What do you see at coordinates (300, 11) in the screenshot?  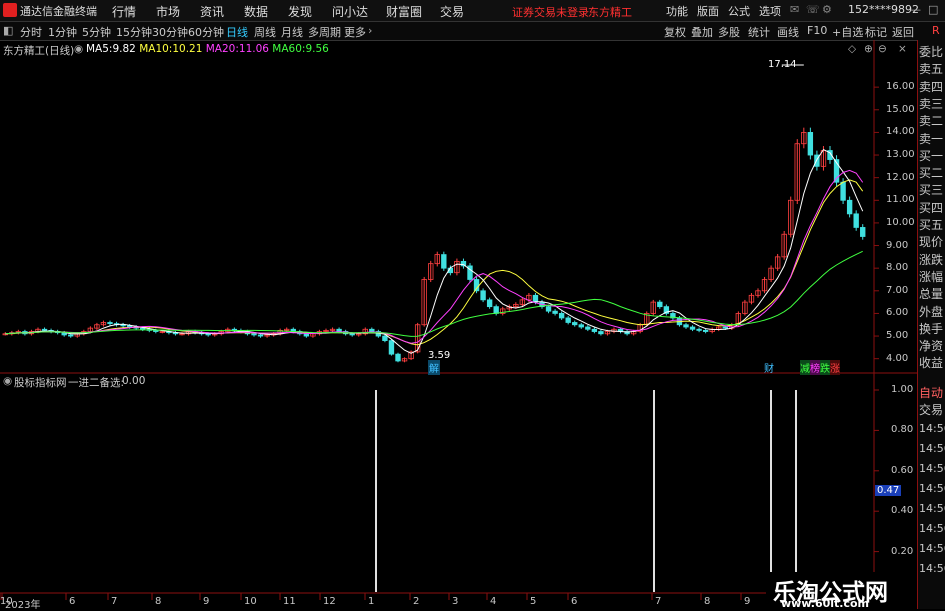 I see `menu-item-discover: 发现` at bounding box center [300, 11].